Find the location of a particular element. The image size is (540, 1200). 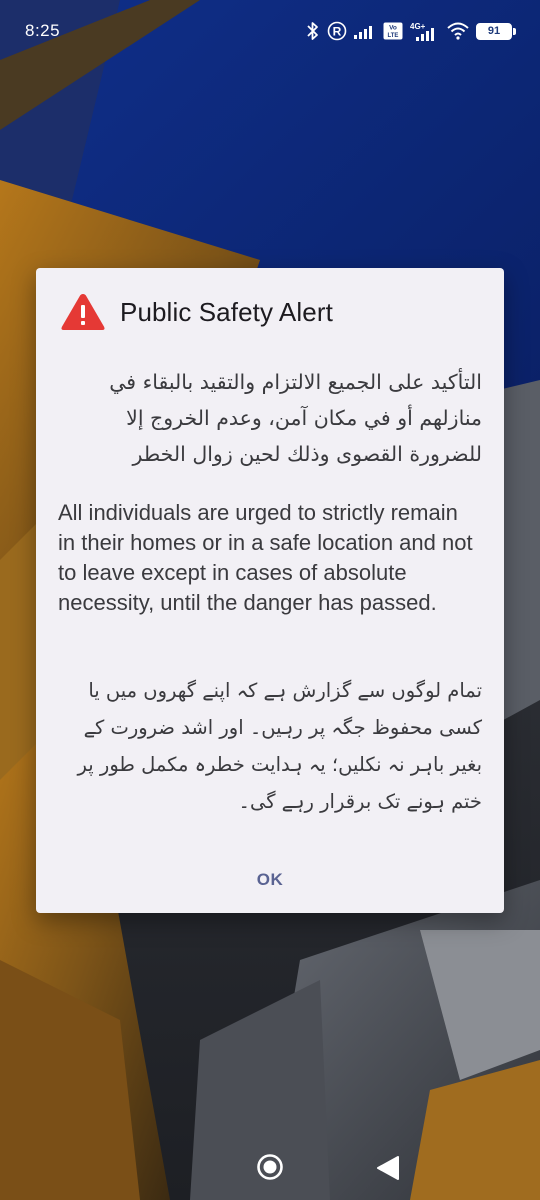

ok-button: OK is located at coordinates (270, 880).